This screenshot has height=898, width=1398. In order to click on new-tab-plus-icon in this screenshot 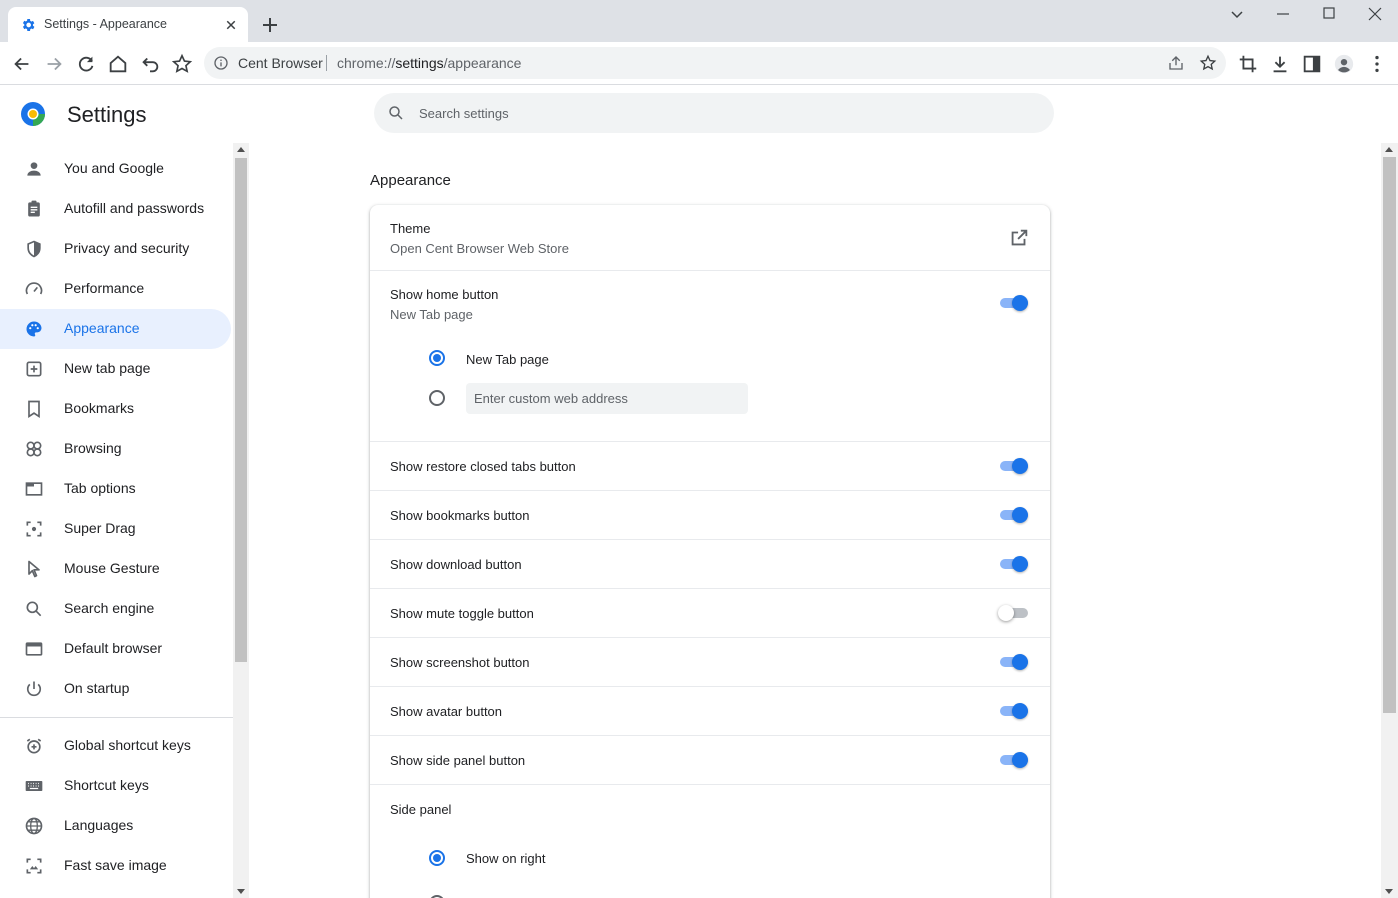, I will do `click(270, 25)`.